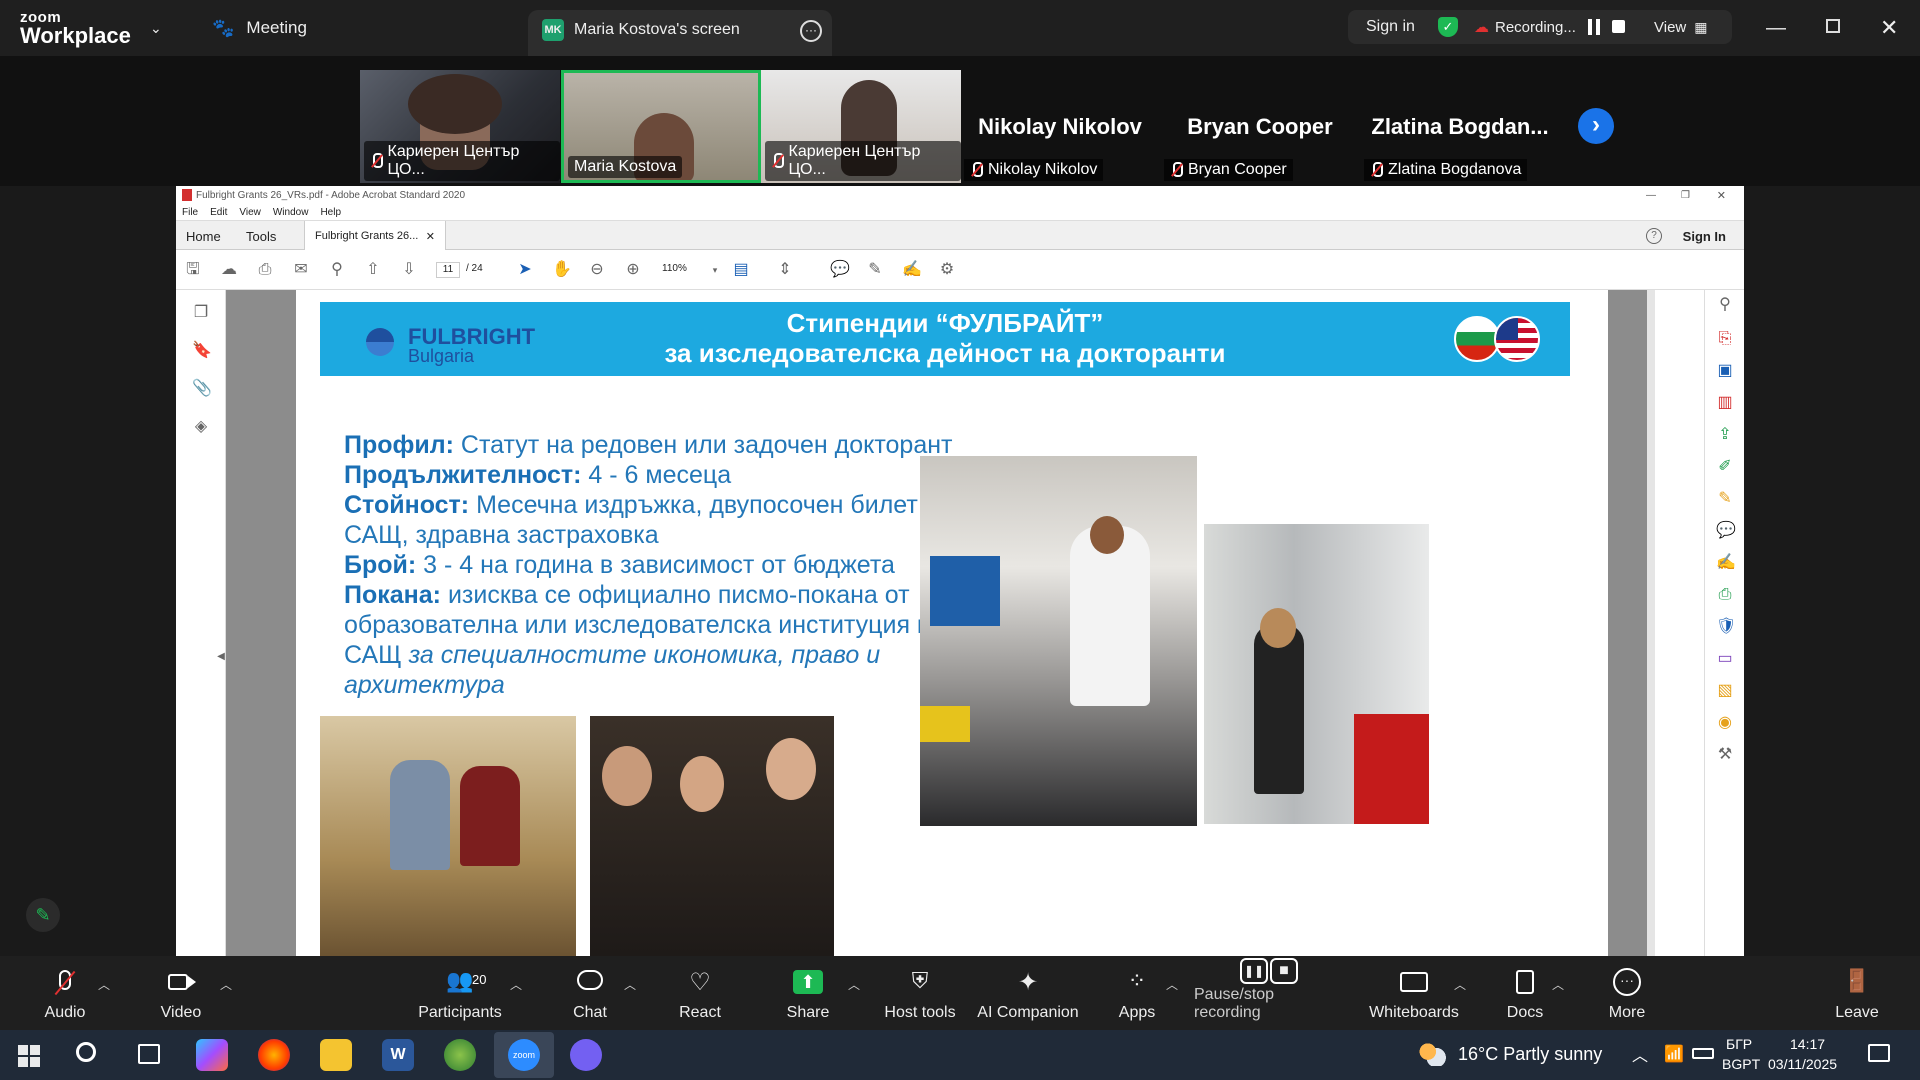  What do you see at coordinates (274, 1055) in the screenshot?
I see `firefox-app-icon` at bounding box center [274, 1055].